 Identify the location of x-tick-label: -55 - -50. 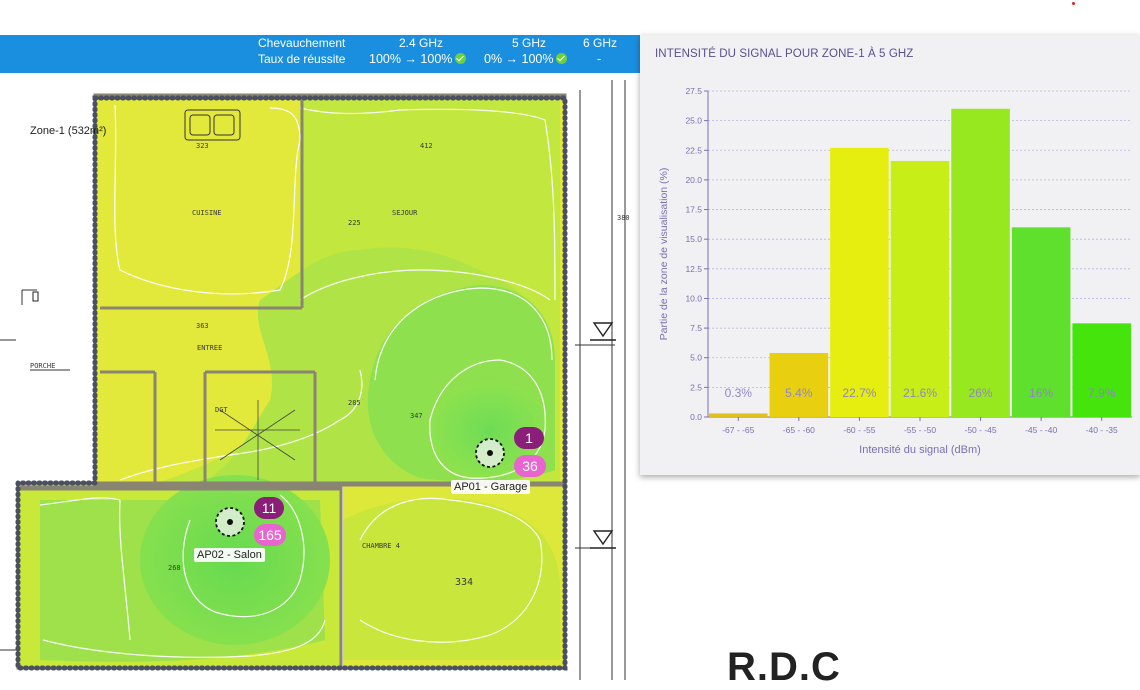
(920, 430).